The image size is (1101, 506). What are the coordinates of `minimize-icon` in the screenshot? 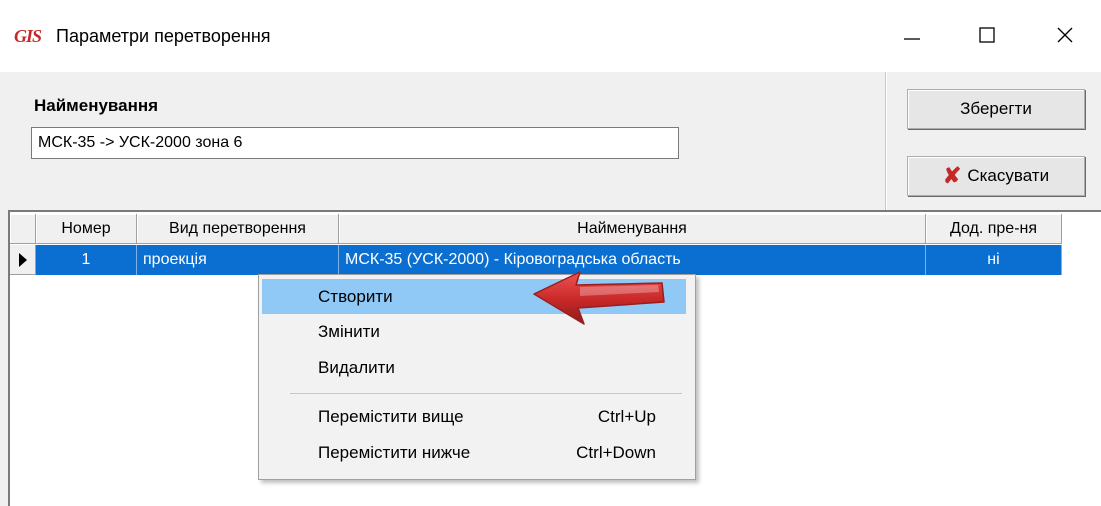 It's located at (912, 39).